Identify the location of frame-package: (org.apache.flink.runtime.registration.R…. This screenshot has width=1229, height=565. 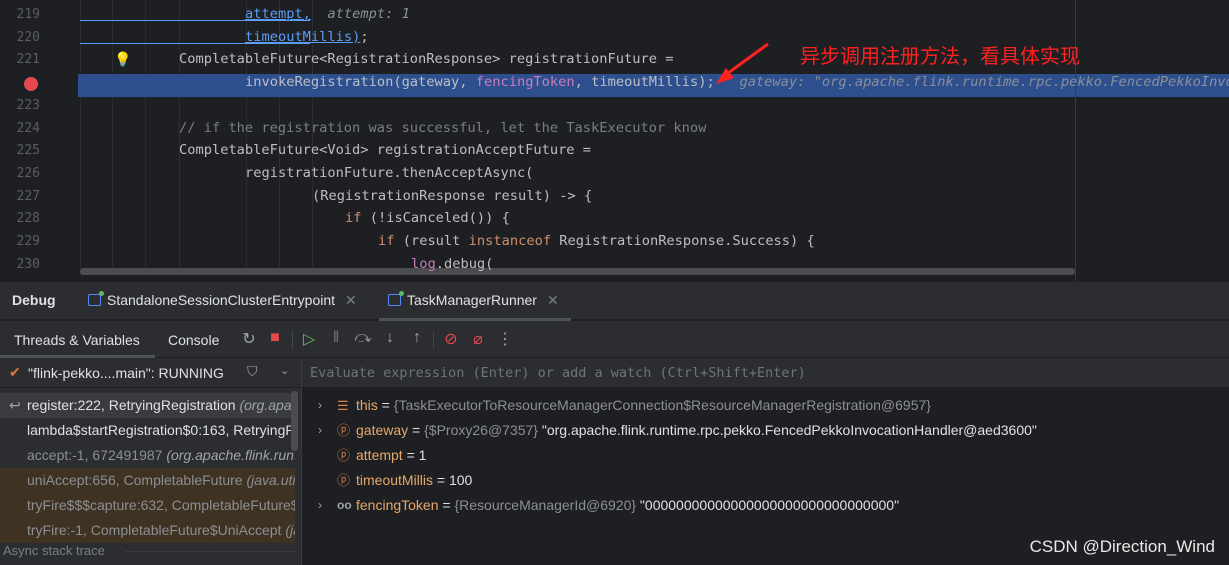
(230, 455).